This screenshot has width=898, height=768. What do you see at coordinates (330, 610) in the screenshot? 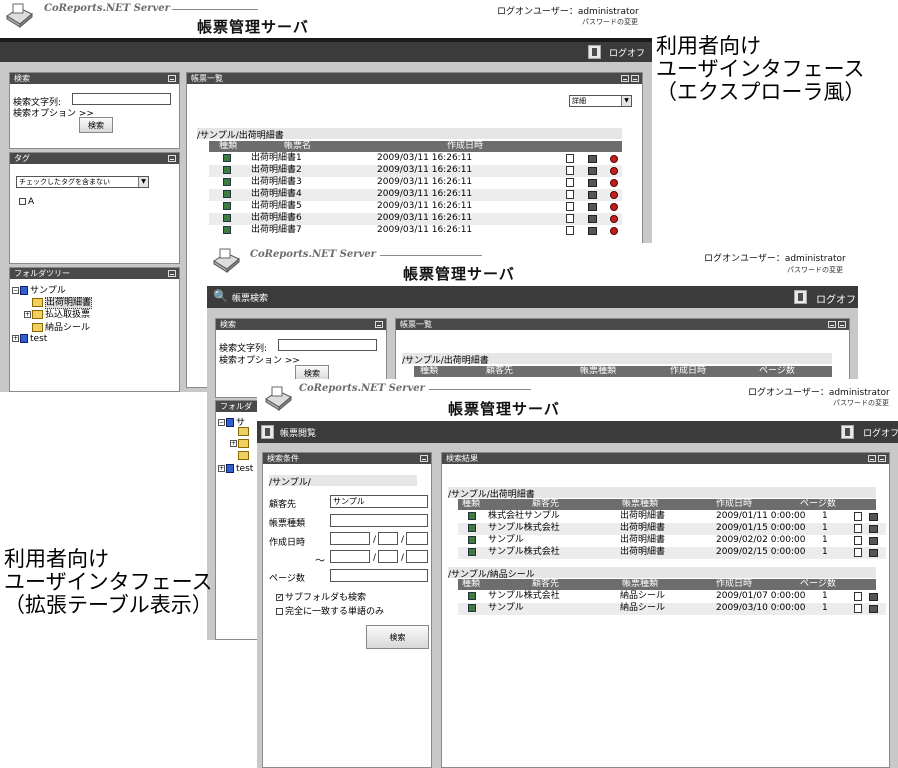
I see `exact-match-checkbox: 完全に一致する単語のみ` at bounding box center [330, 610].